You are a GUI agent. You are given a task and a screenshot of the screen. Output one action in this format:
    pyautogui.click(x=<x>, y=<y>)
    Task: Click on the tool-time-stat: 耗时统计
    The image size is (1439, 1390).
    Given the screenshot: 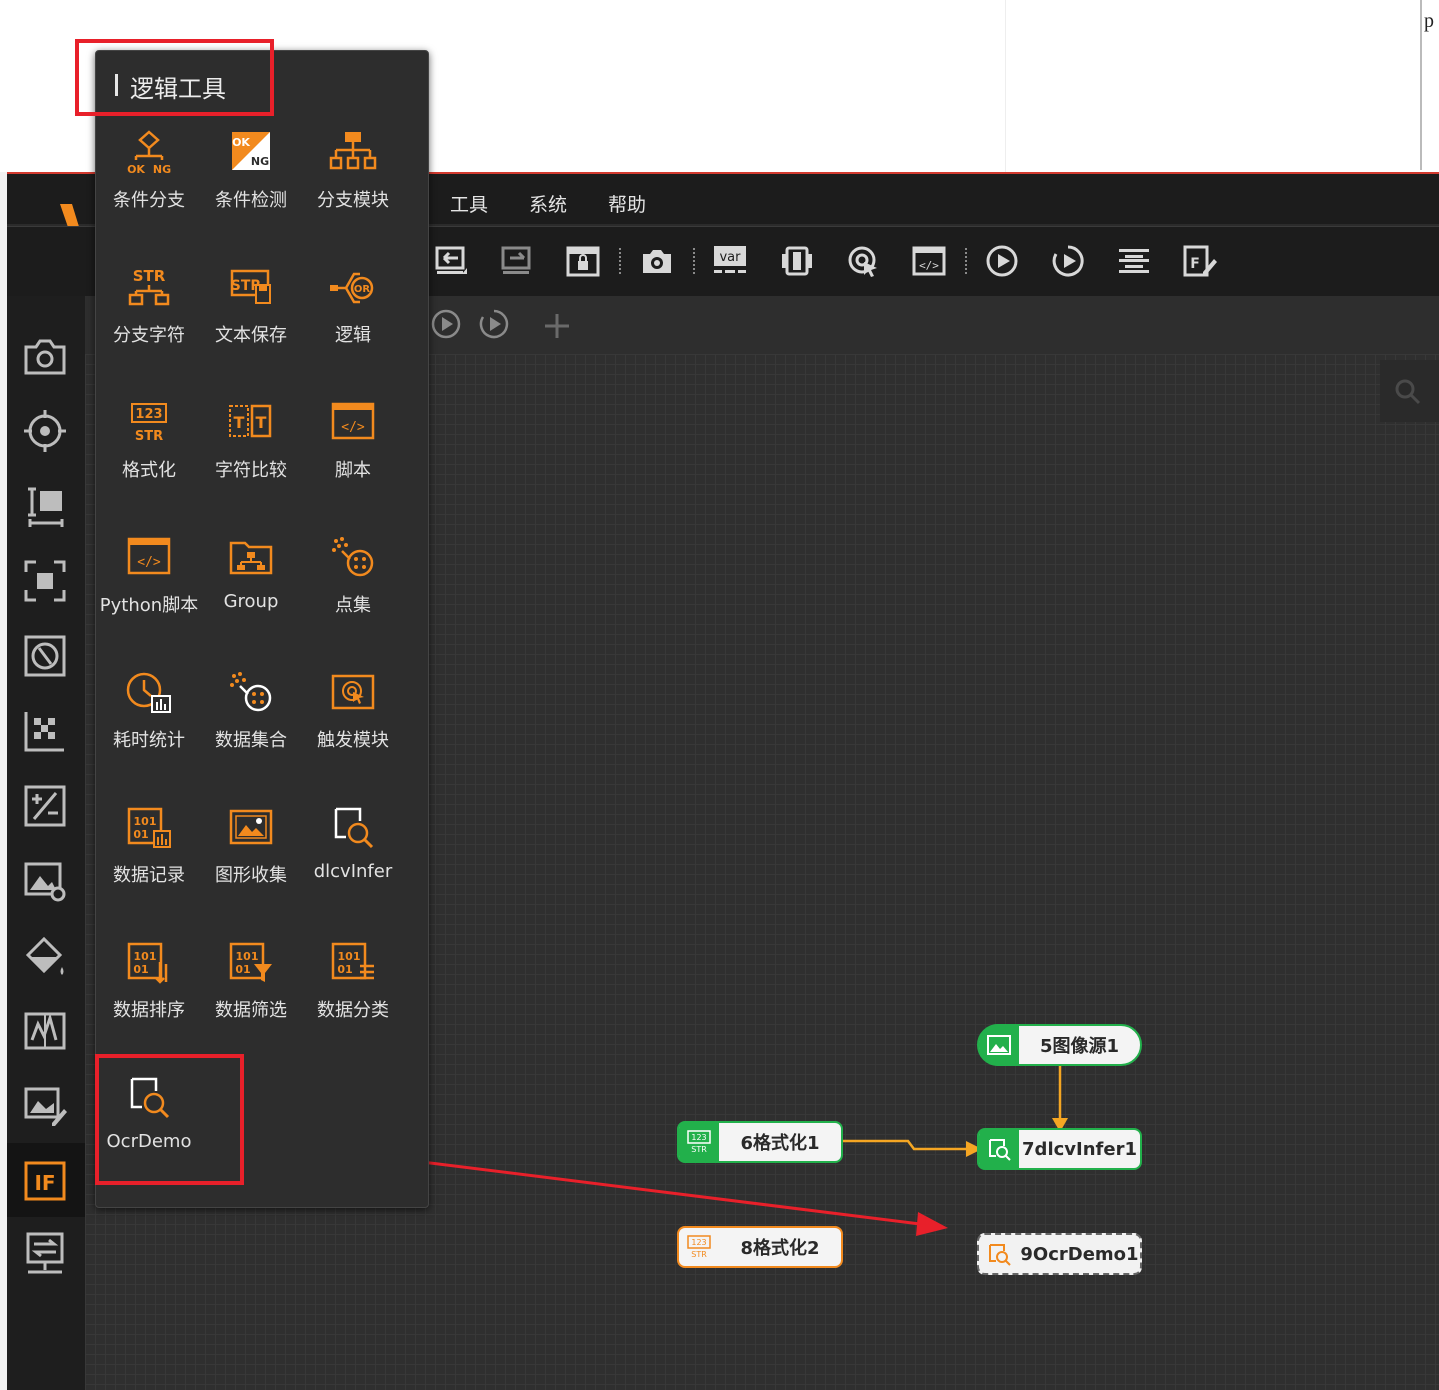 What is the action you would take?
    pyautogui.click(x=149, y=730)
    